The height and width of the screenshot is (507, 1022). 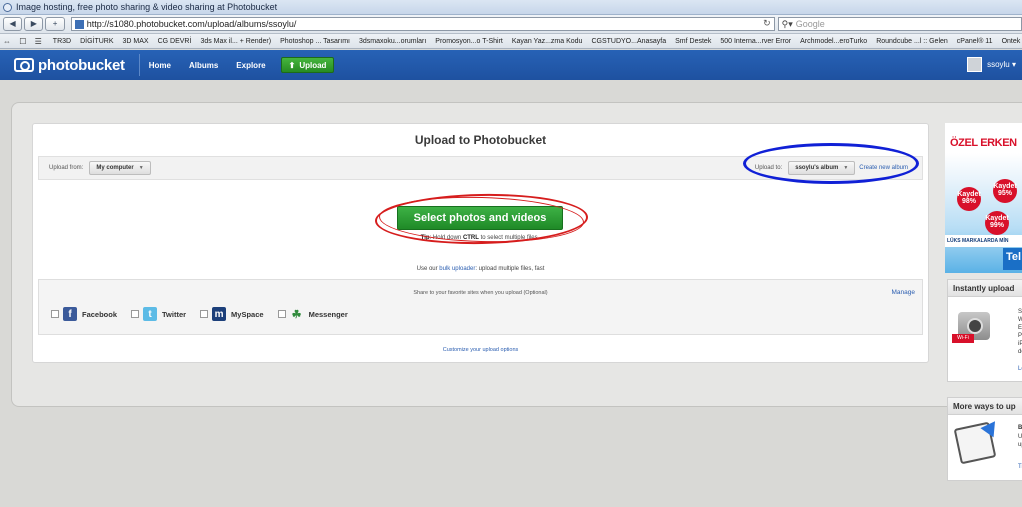 I want to click on user-menu: ssoylu ▾, so click(x=991, y=64).